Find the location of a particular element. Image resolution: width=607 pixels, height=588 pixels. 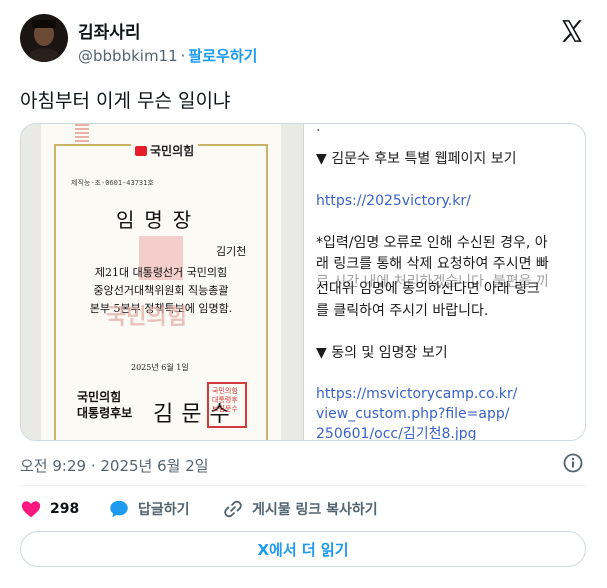

link-icon is located at coordinates (233, 509).